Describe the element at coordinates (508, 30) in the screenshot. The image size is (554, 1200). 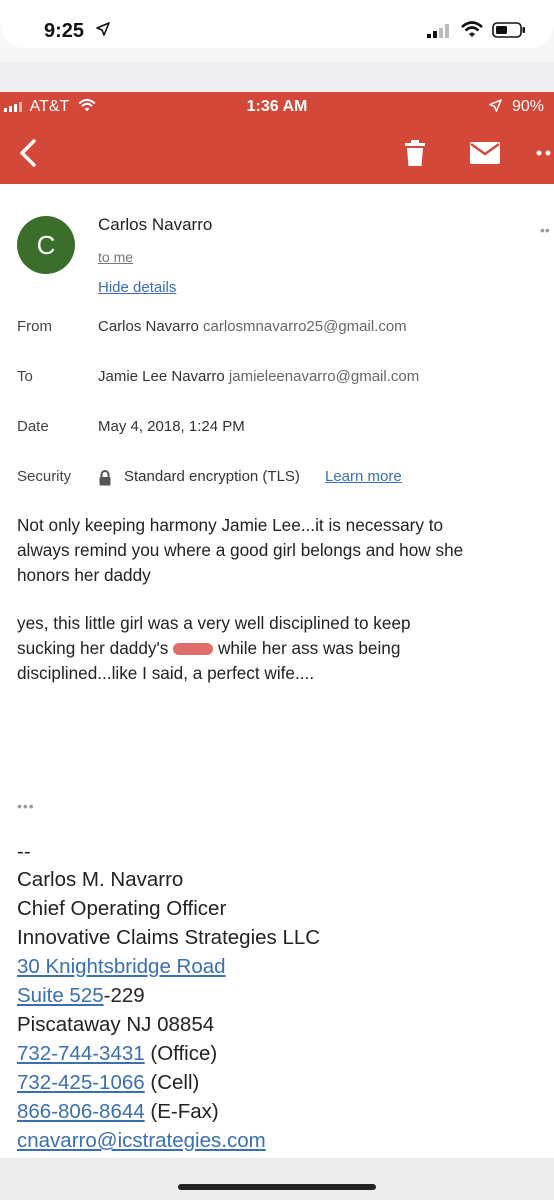
I see `battery-icon` at that location.